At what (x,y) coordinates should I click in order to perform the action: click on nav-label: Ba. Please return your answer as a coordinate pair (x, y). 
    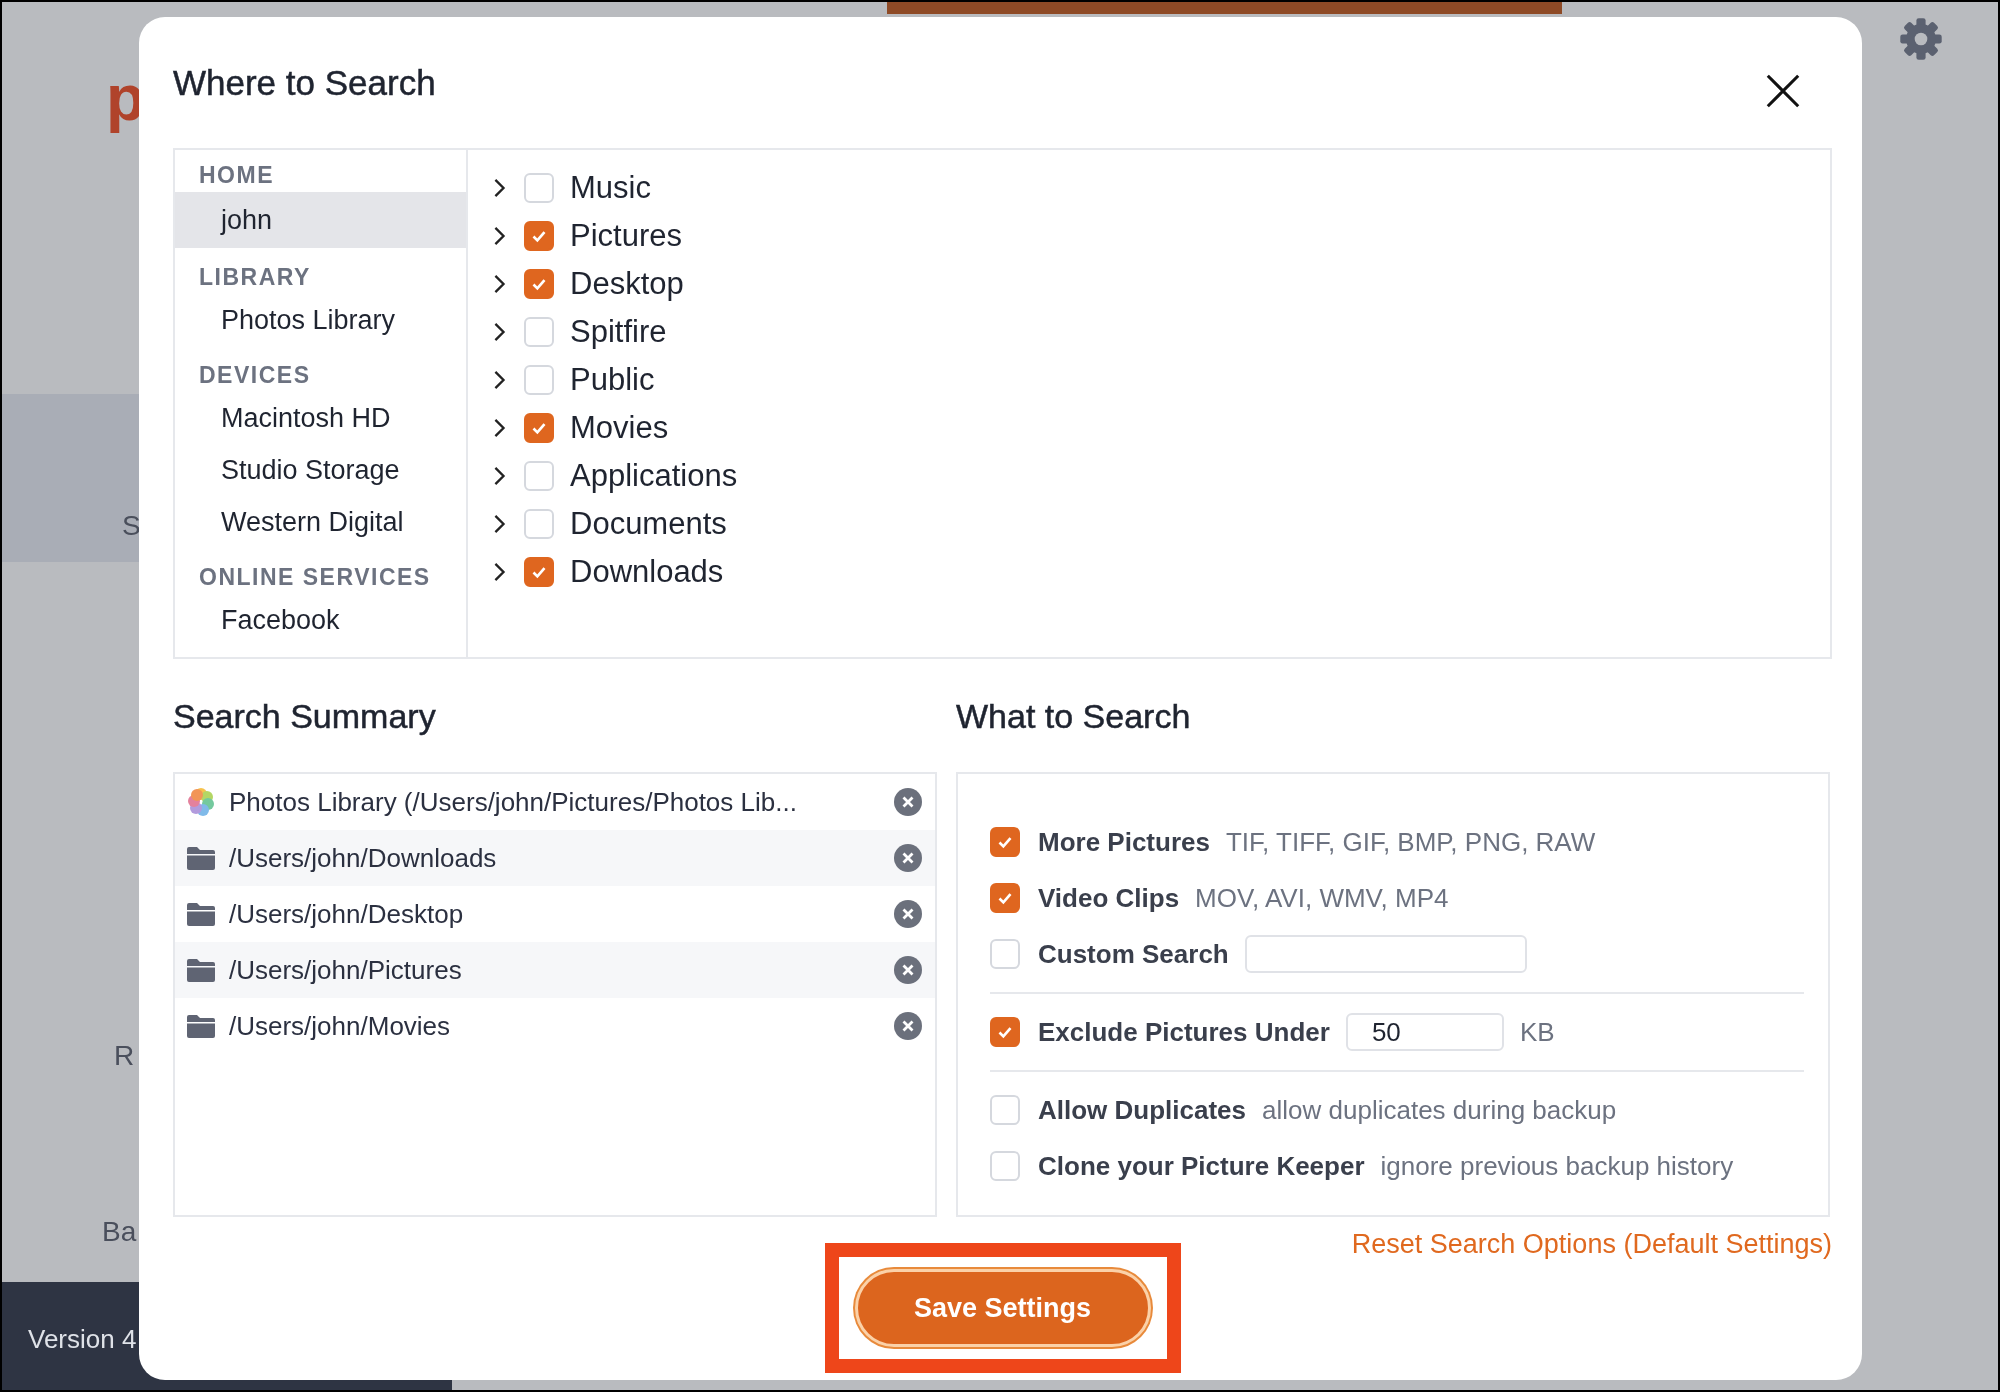
    Looking at the image, I should click on (119, 1232).